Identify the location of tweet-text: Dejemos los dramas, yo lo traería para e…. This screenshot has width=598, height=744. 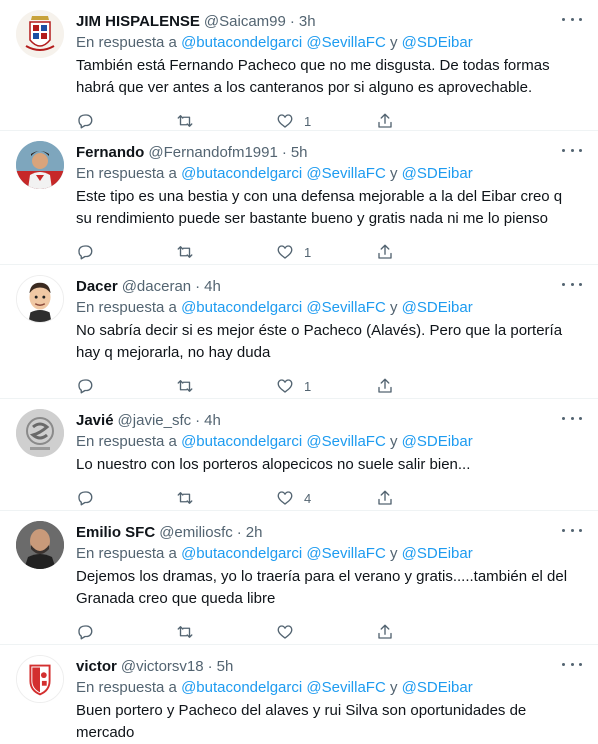
(322, 587).